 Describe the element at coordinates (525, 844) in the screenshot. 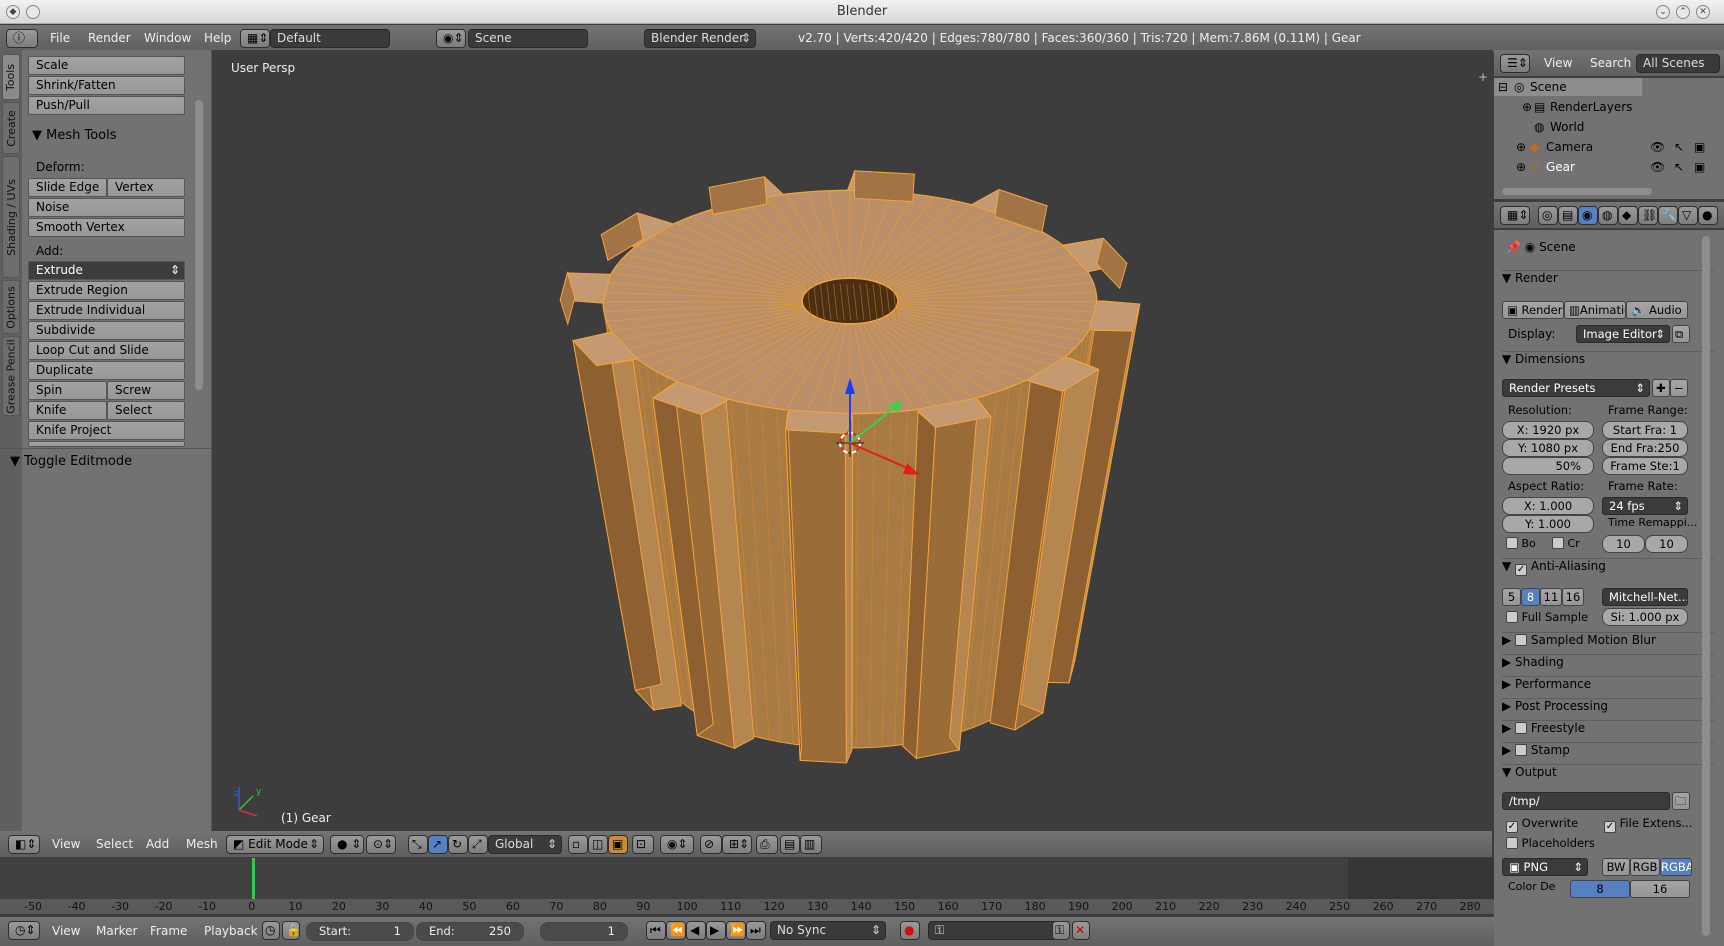

I see `transform-orientation-select: Global ⇕` at that location.